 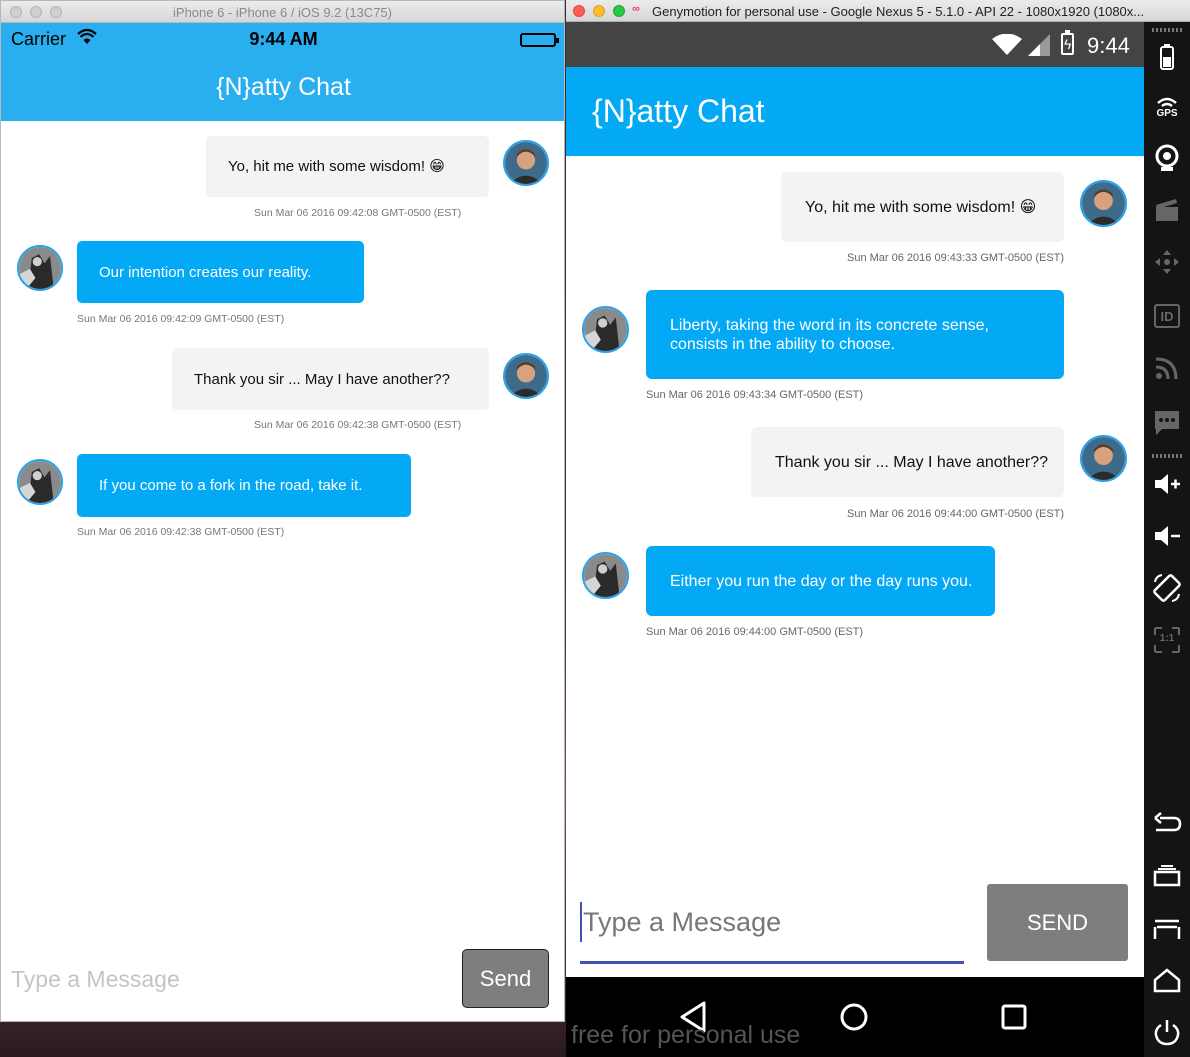 I want to click on recent-apps-icon, so click(x=1167, y=876).